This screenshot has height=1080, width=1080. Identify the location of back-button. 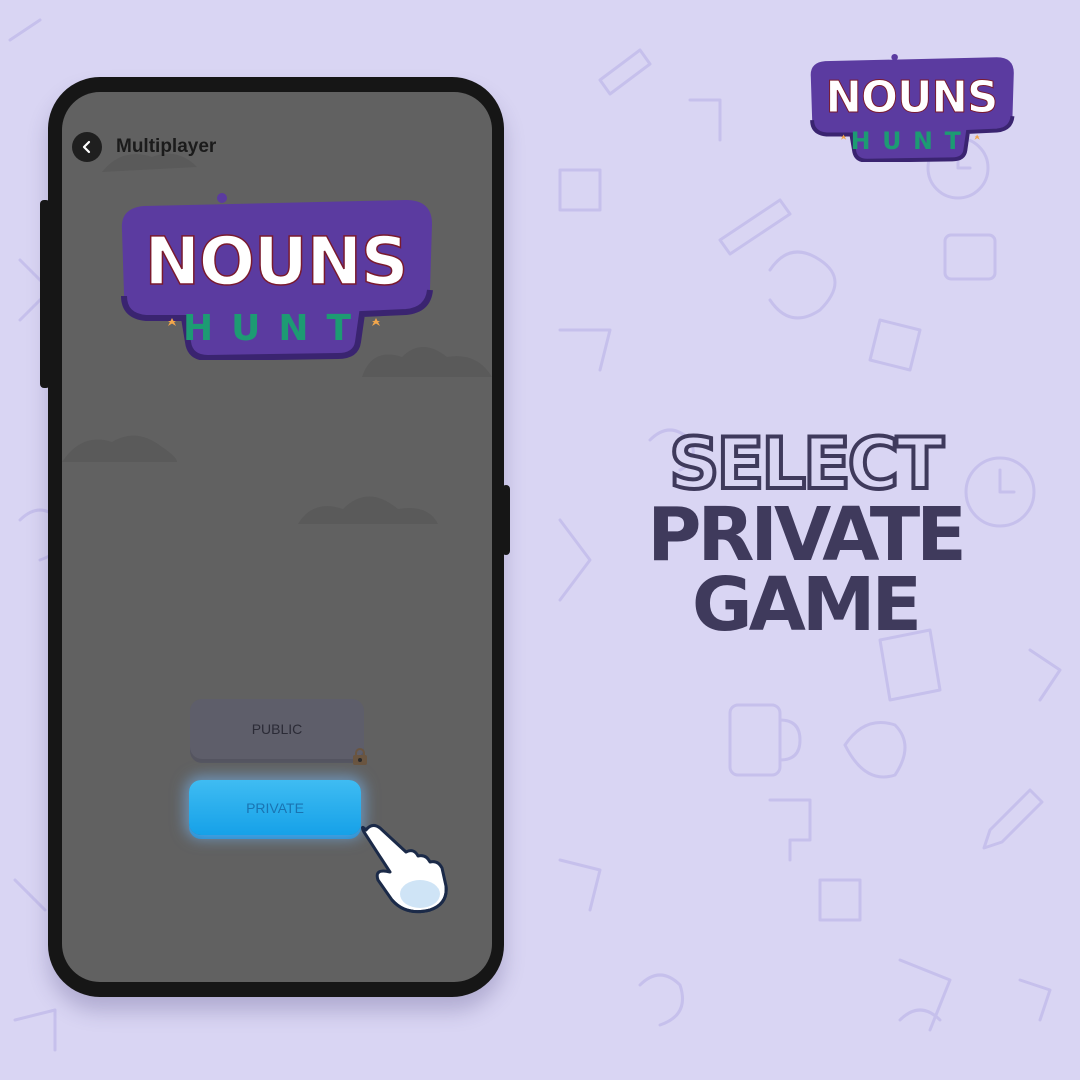
(87, 147).